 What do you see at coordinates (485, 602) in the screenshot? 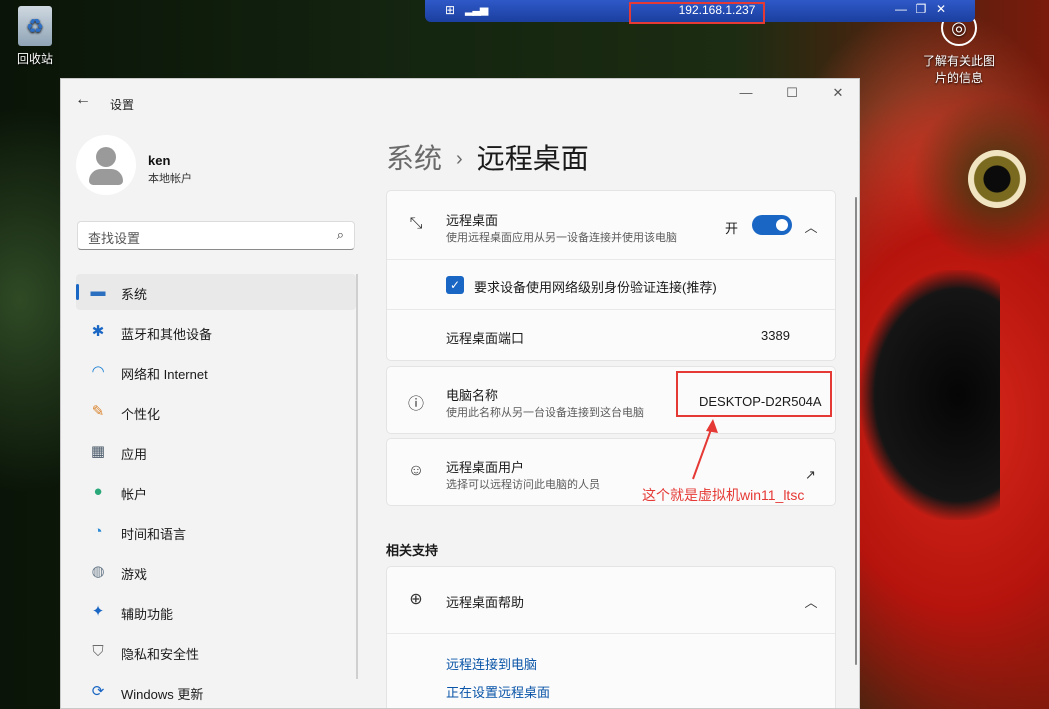
I see `remote-help-title: 远程桌面帮助` at bounding box center [485, 602].